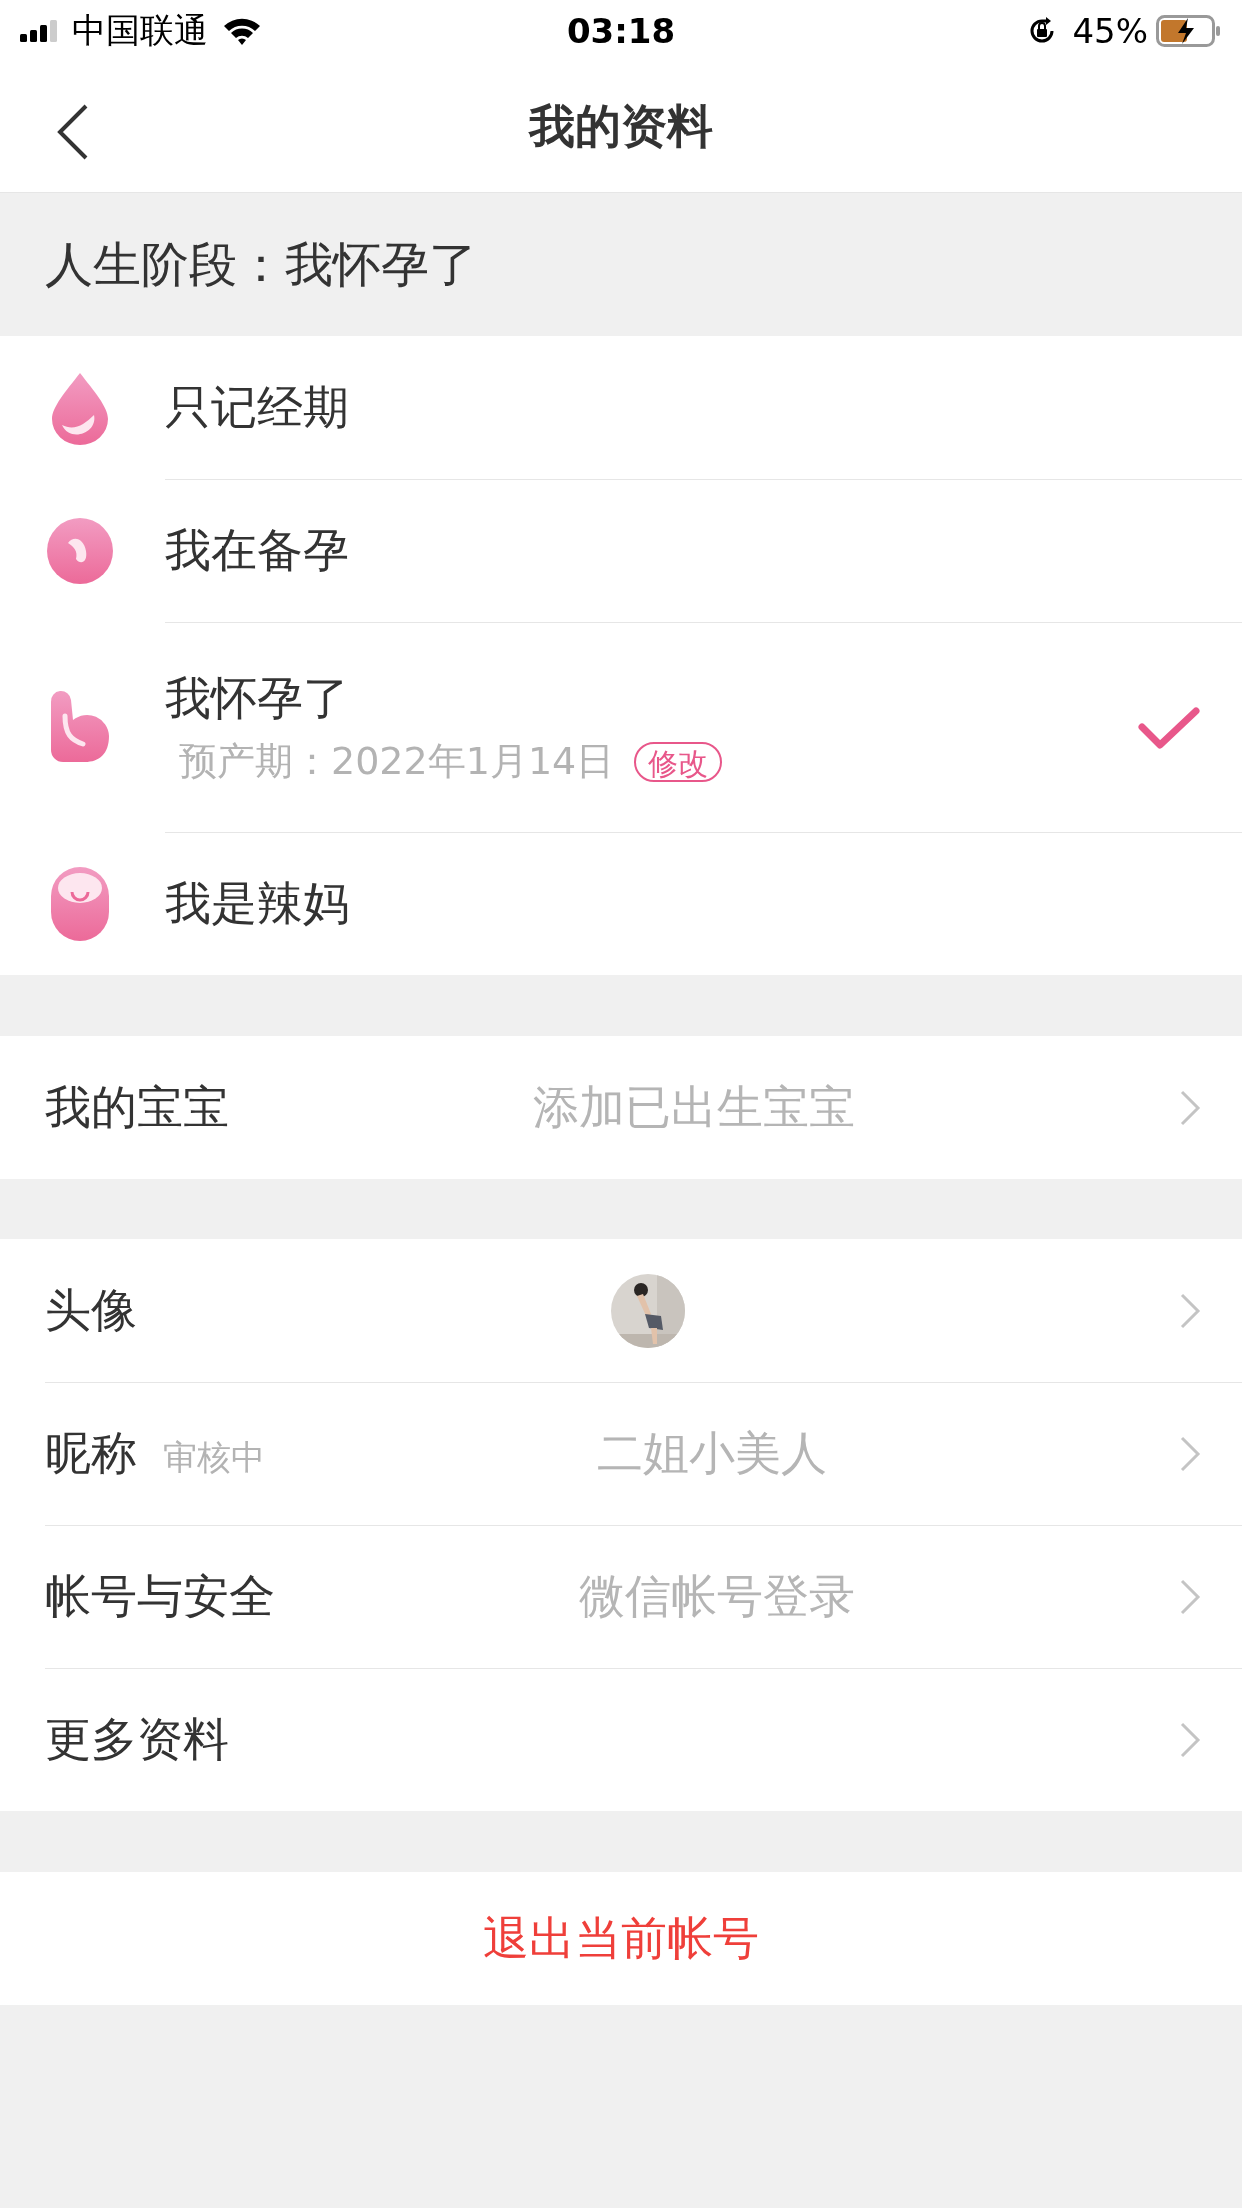  I want to click on row-label: 我的宝宝, so click(137, 1107).